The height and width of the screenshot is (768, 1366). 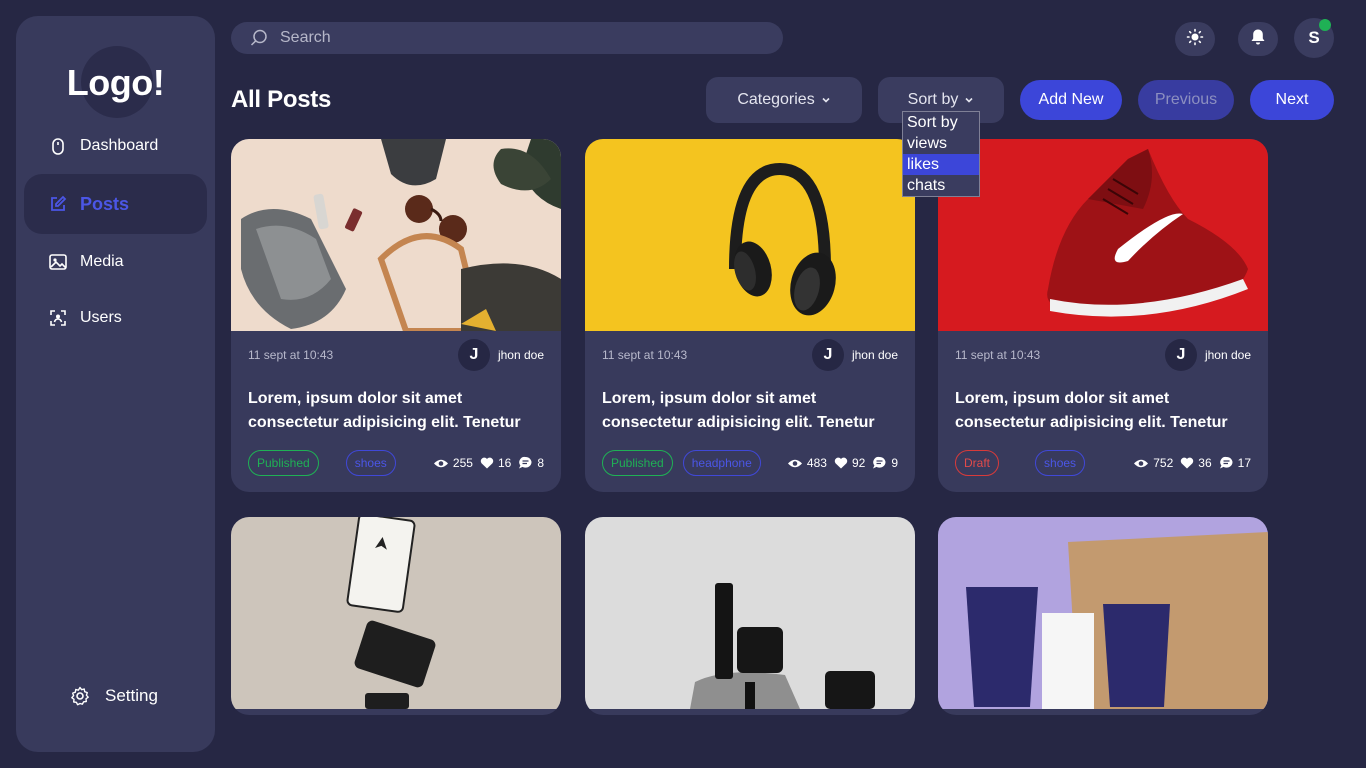 What do you see at coordinates (1314, 37) in the screenshot?
I see `avatar-letter: S` at bounding box center [1314, 37].